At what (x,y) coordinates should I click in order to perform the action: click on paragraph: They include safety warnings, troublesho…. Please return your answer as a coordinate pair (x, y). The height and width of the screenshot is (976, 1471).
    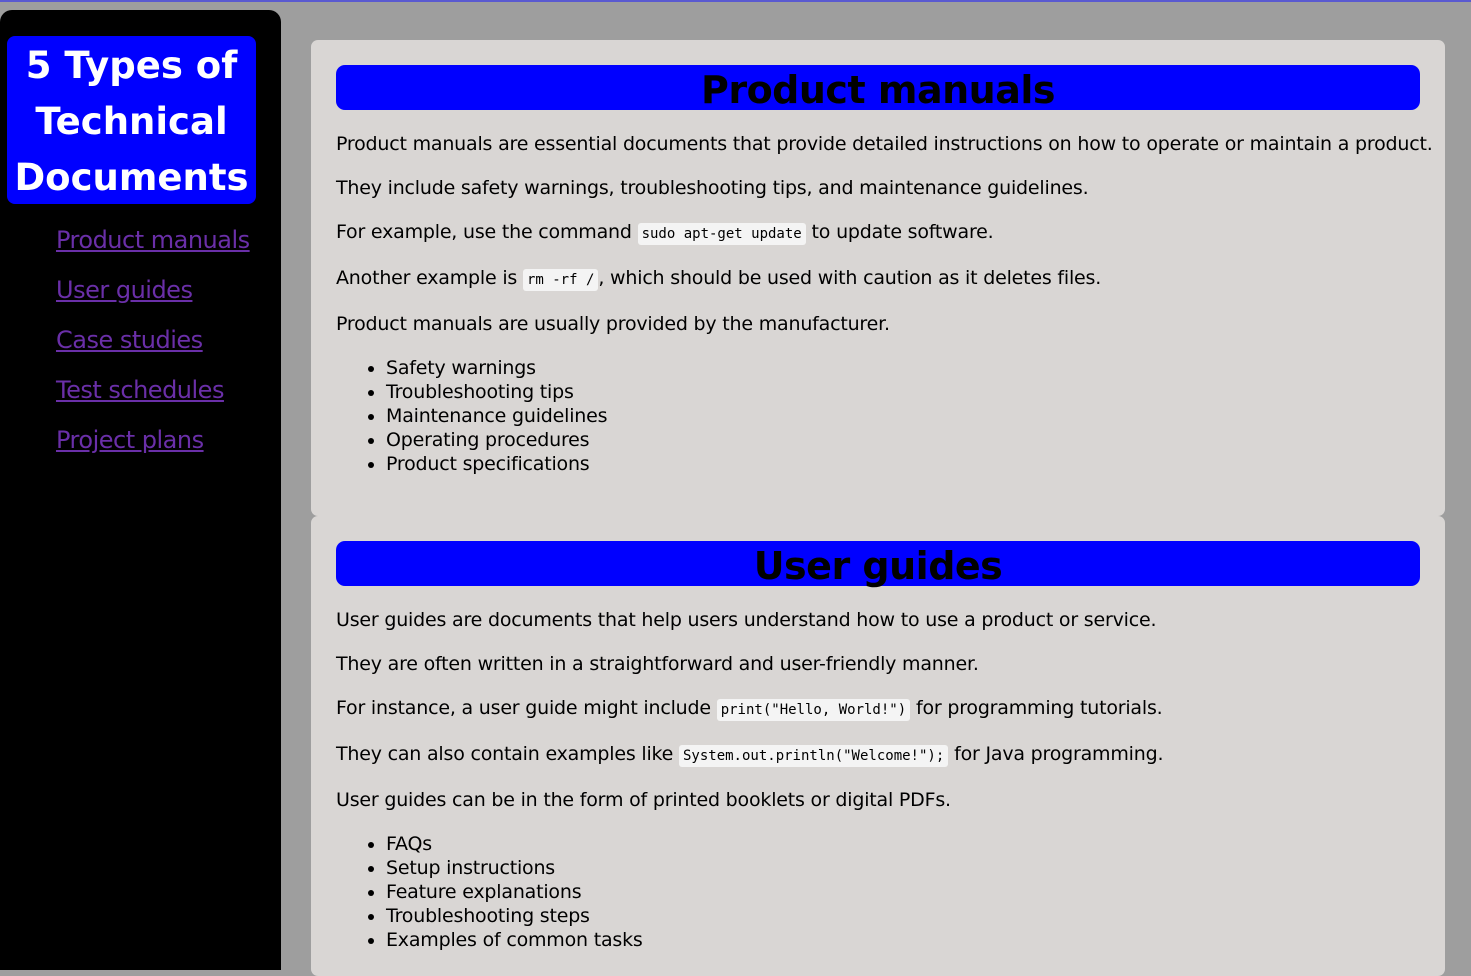
    Looking at the image, I should click on (712, 188).